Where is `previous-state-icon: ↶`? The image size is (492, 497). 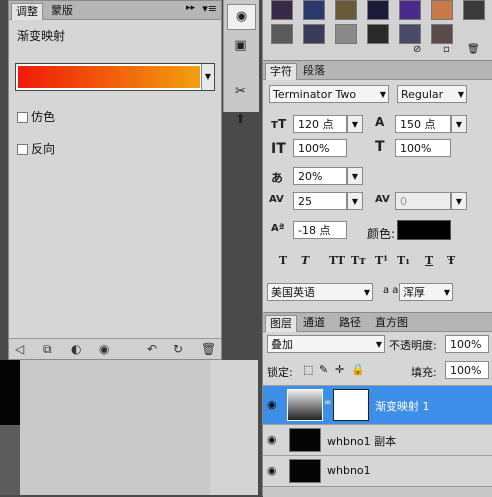
previous-state-icon: ↶ is located at coordinates (152, 349).